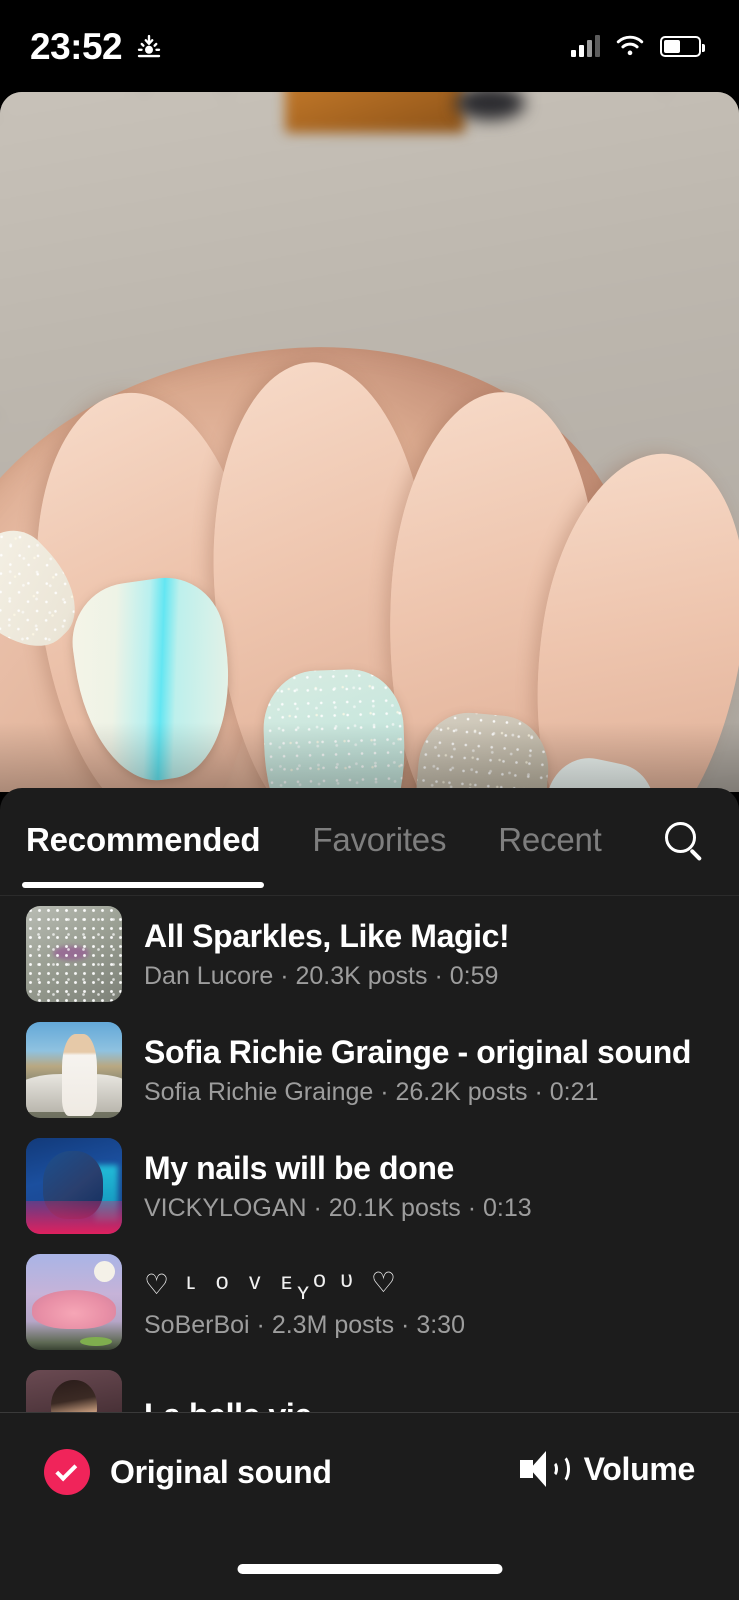 The height and width of the screenshot is (1600, 739). I want to click on sound-title: Sofia Richie Grainge - original sound, so click(418, 1051).